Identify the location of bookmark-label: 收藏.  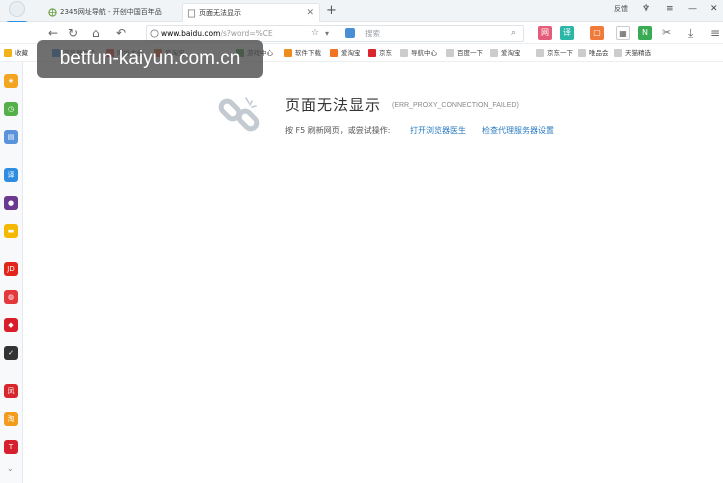
(21, 53).